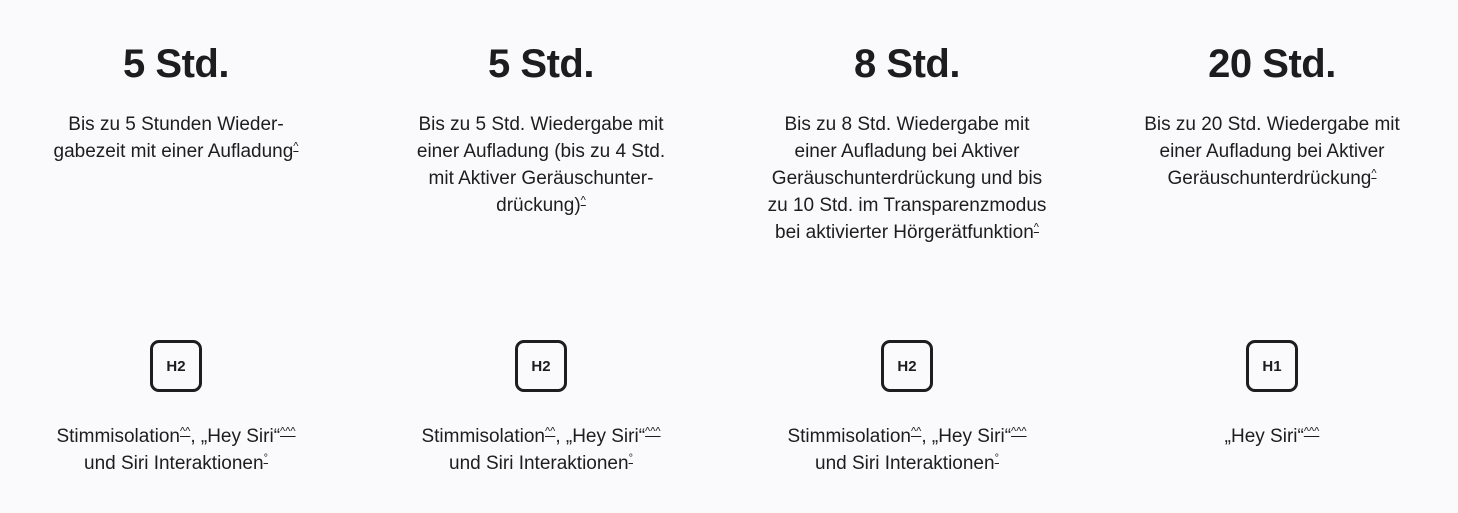  Describe the element at coordinates (538, 205) in the screenshot. I see `description-line: drückung)` at that location.